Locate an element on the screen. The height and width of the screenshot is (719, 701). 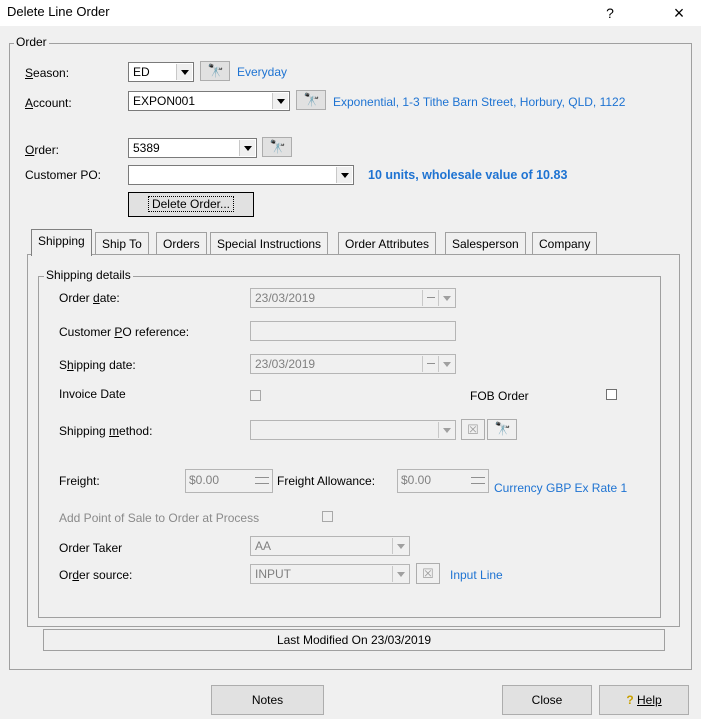
window-title: Delete Line Order is located at coordinates (58, 11).